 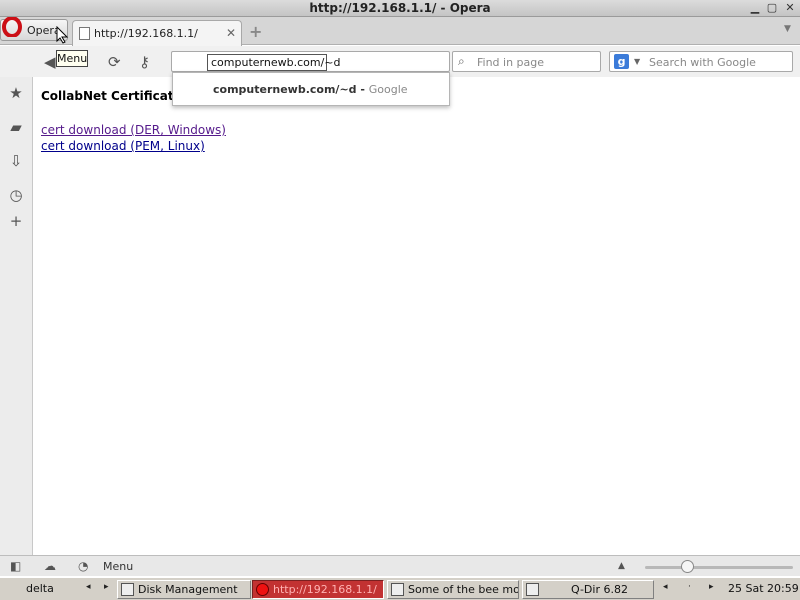 I want to click on tab-close-icon: ✕, so click(x=231, y=33).